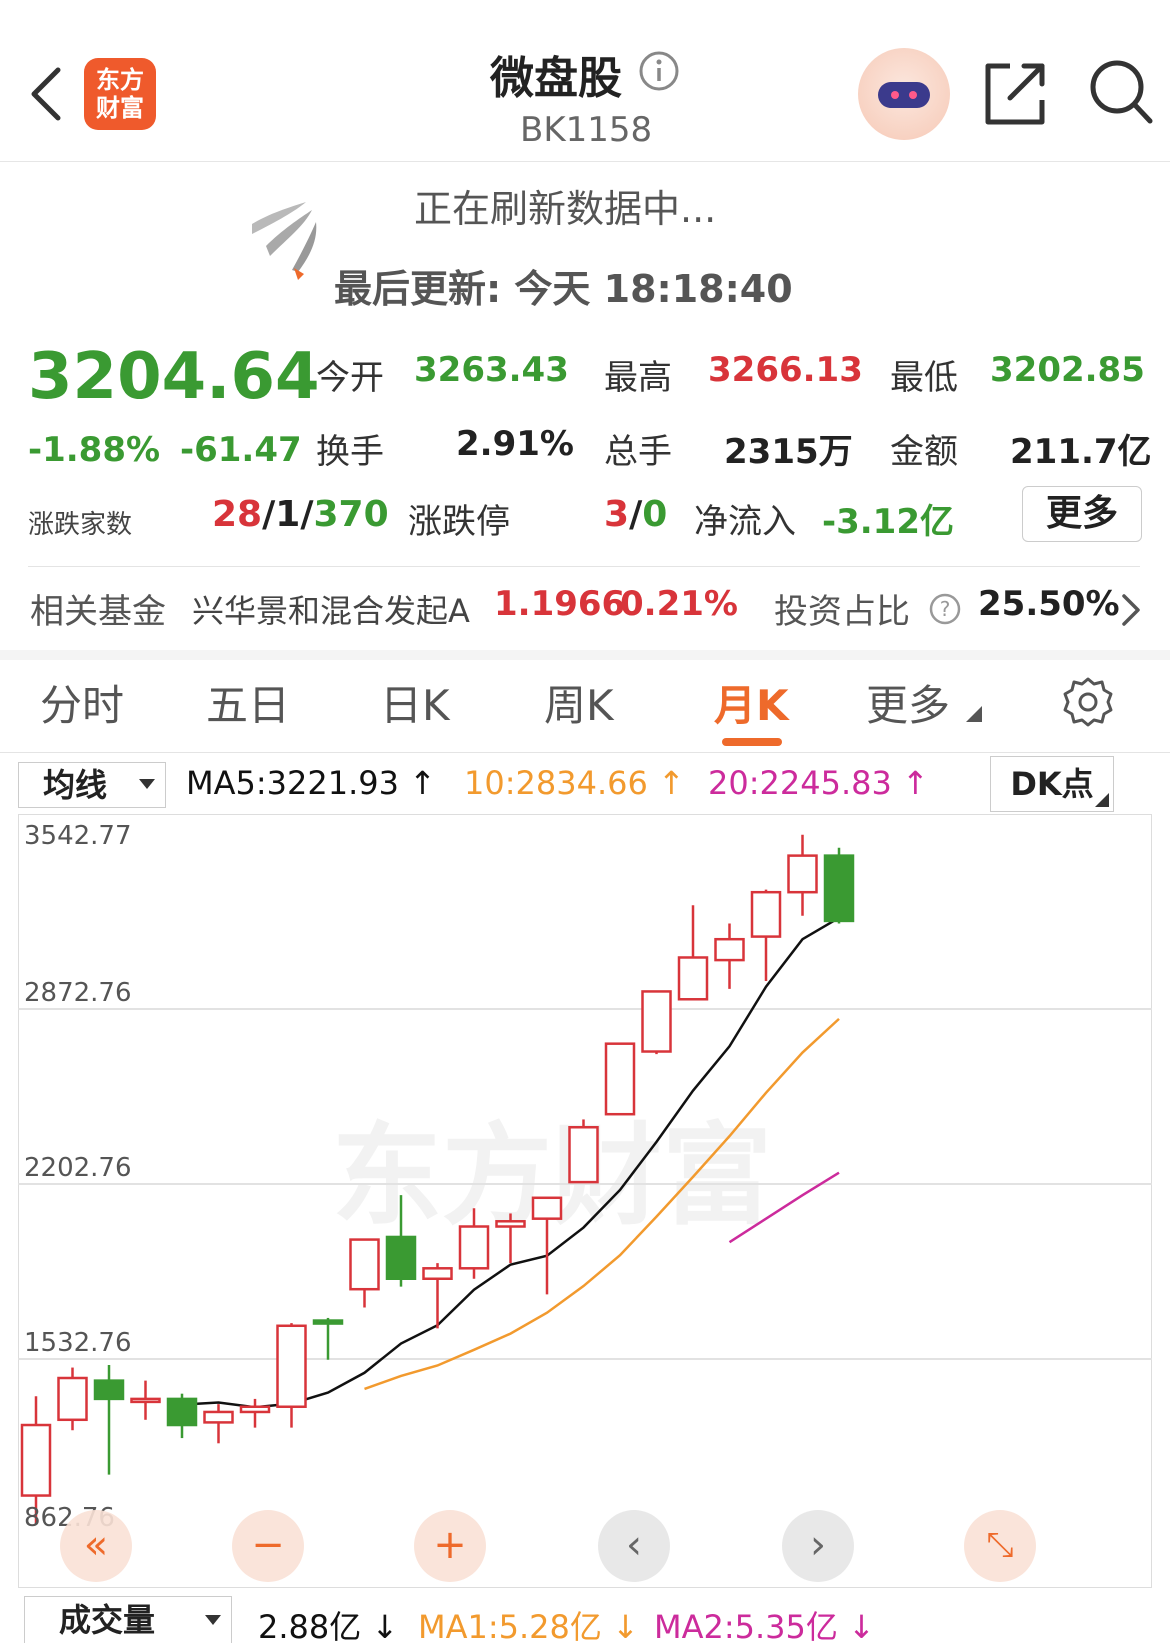 The width and height of the screenshot is (1170, 1643). Describe the element at coordinates (908, 702) in the screenshot. I see `tab-more: 更多` at that location.